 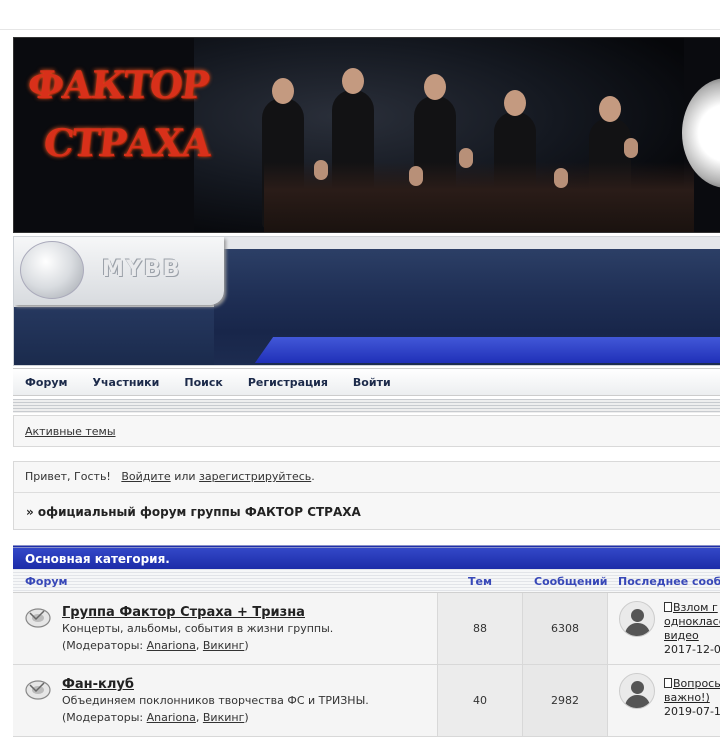 I want to click on band-logo: ФАКТОР СТРАХА, so click(x=113, y=141).